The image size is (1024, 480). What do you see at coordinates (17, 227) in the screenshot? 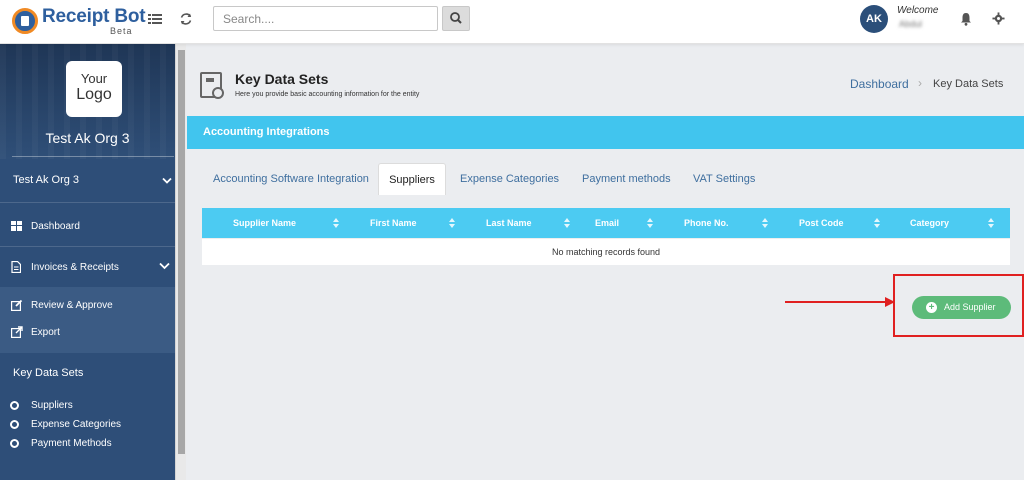
I see `dashboard-icon` at bounding box center [17, 227].